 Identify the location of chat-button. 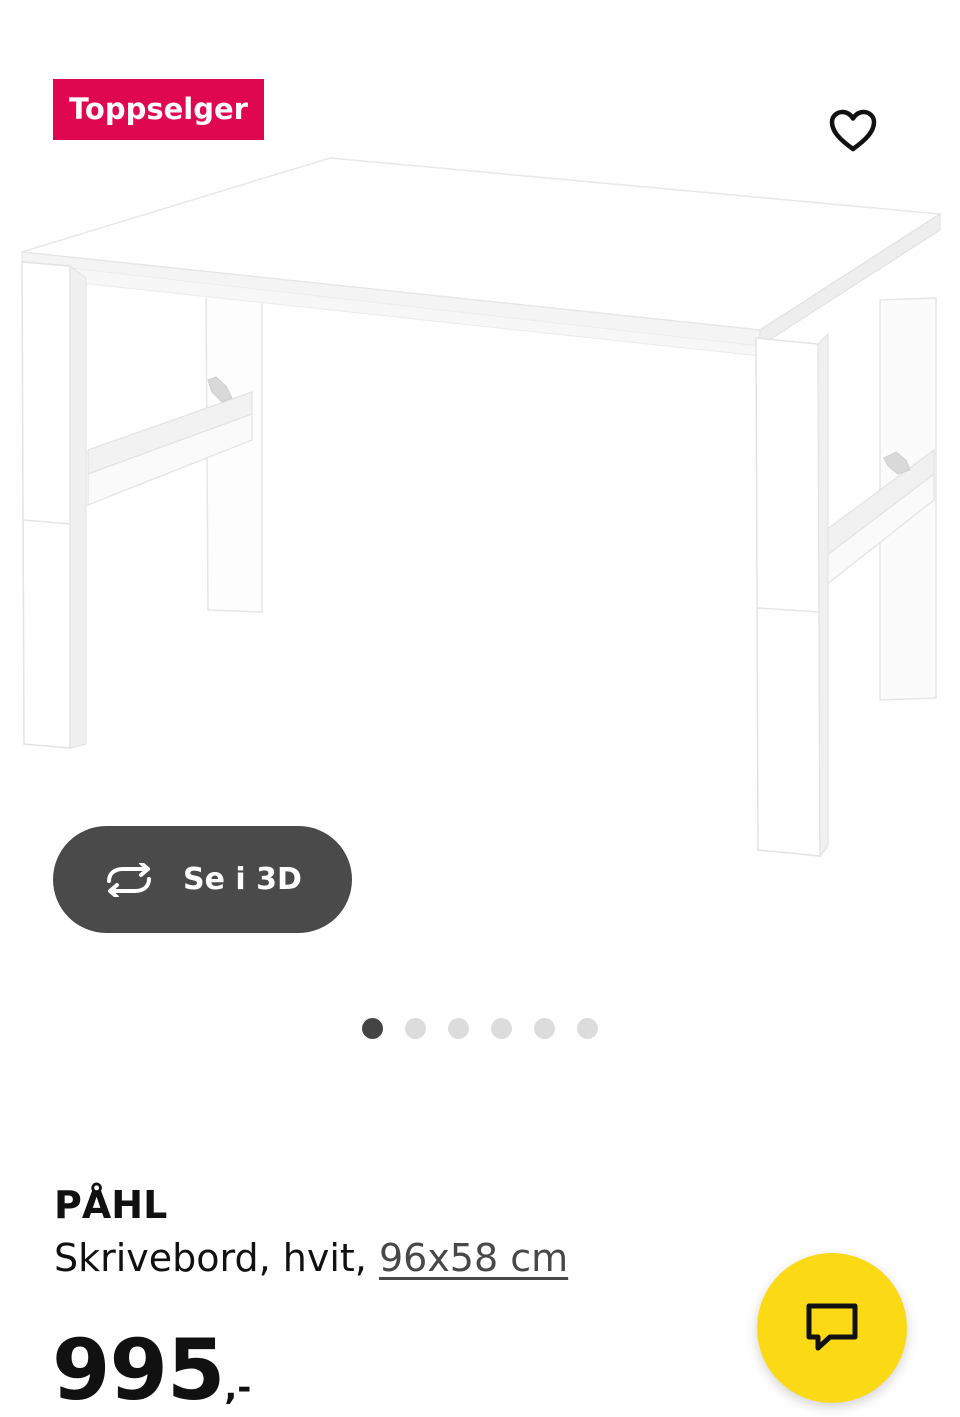
(832, 1328).